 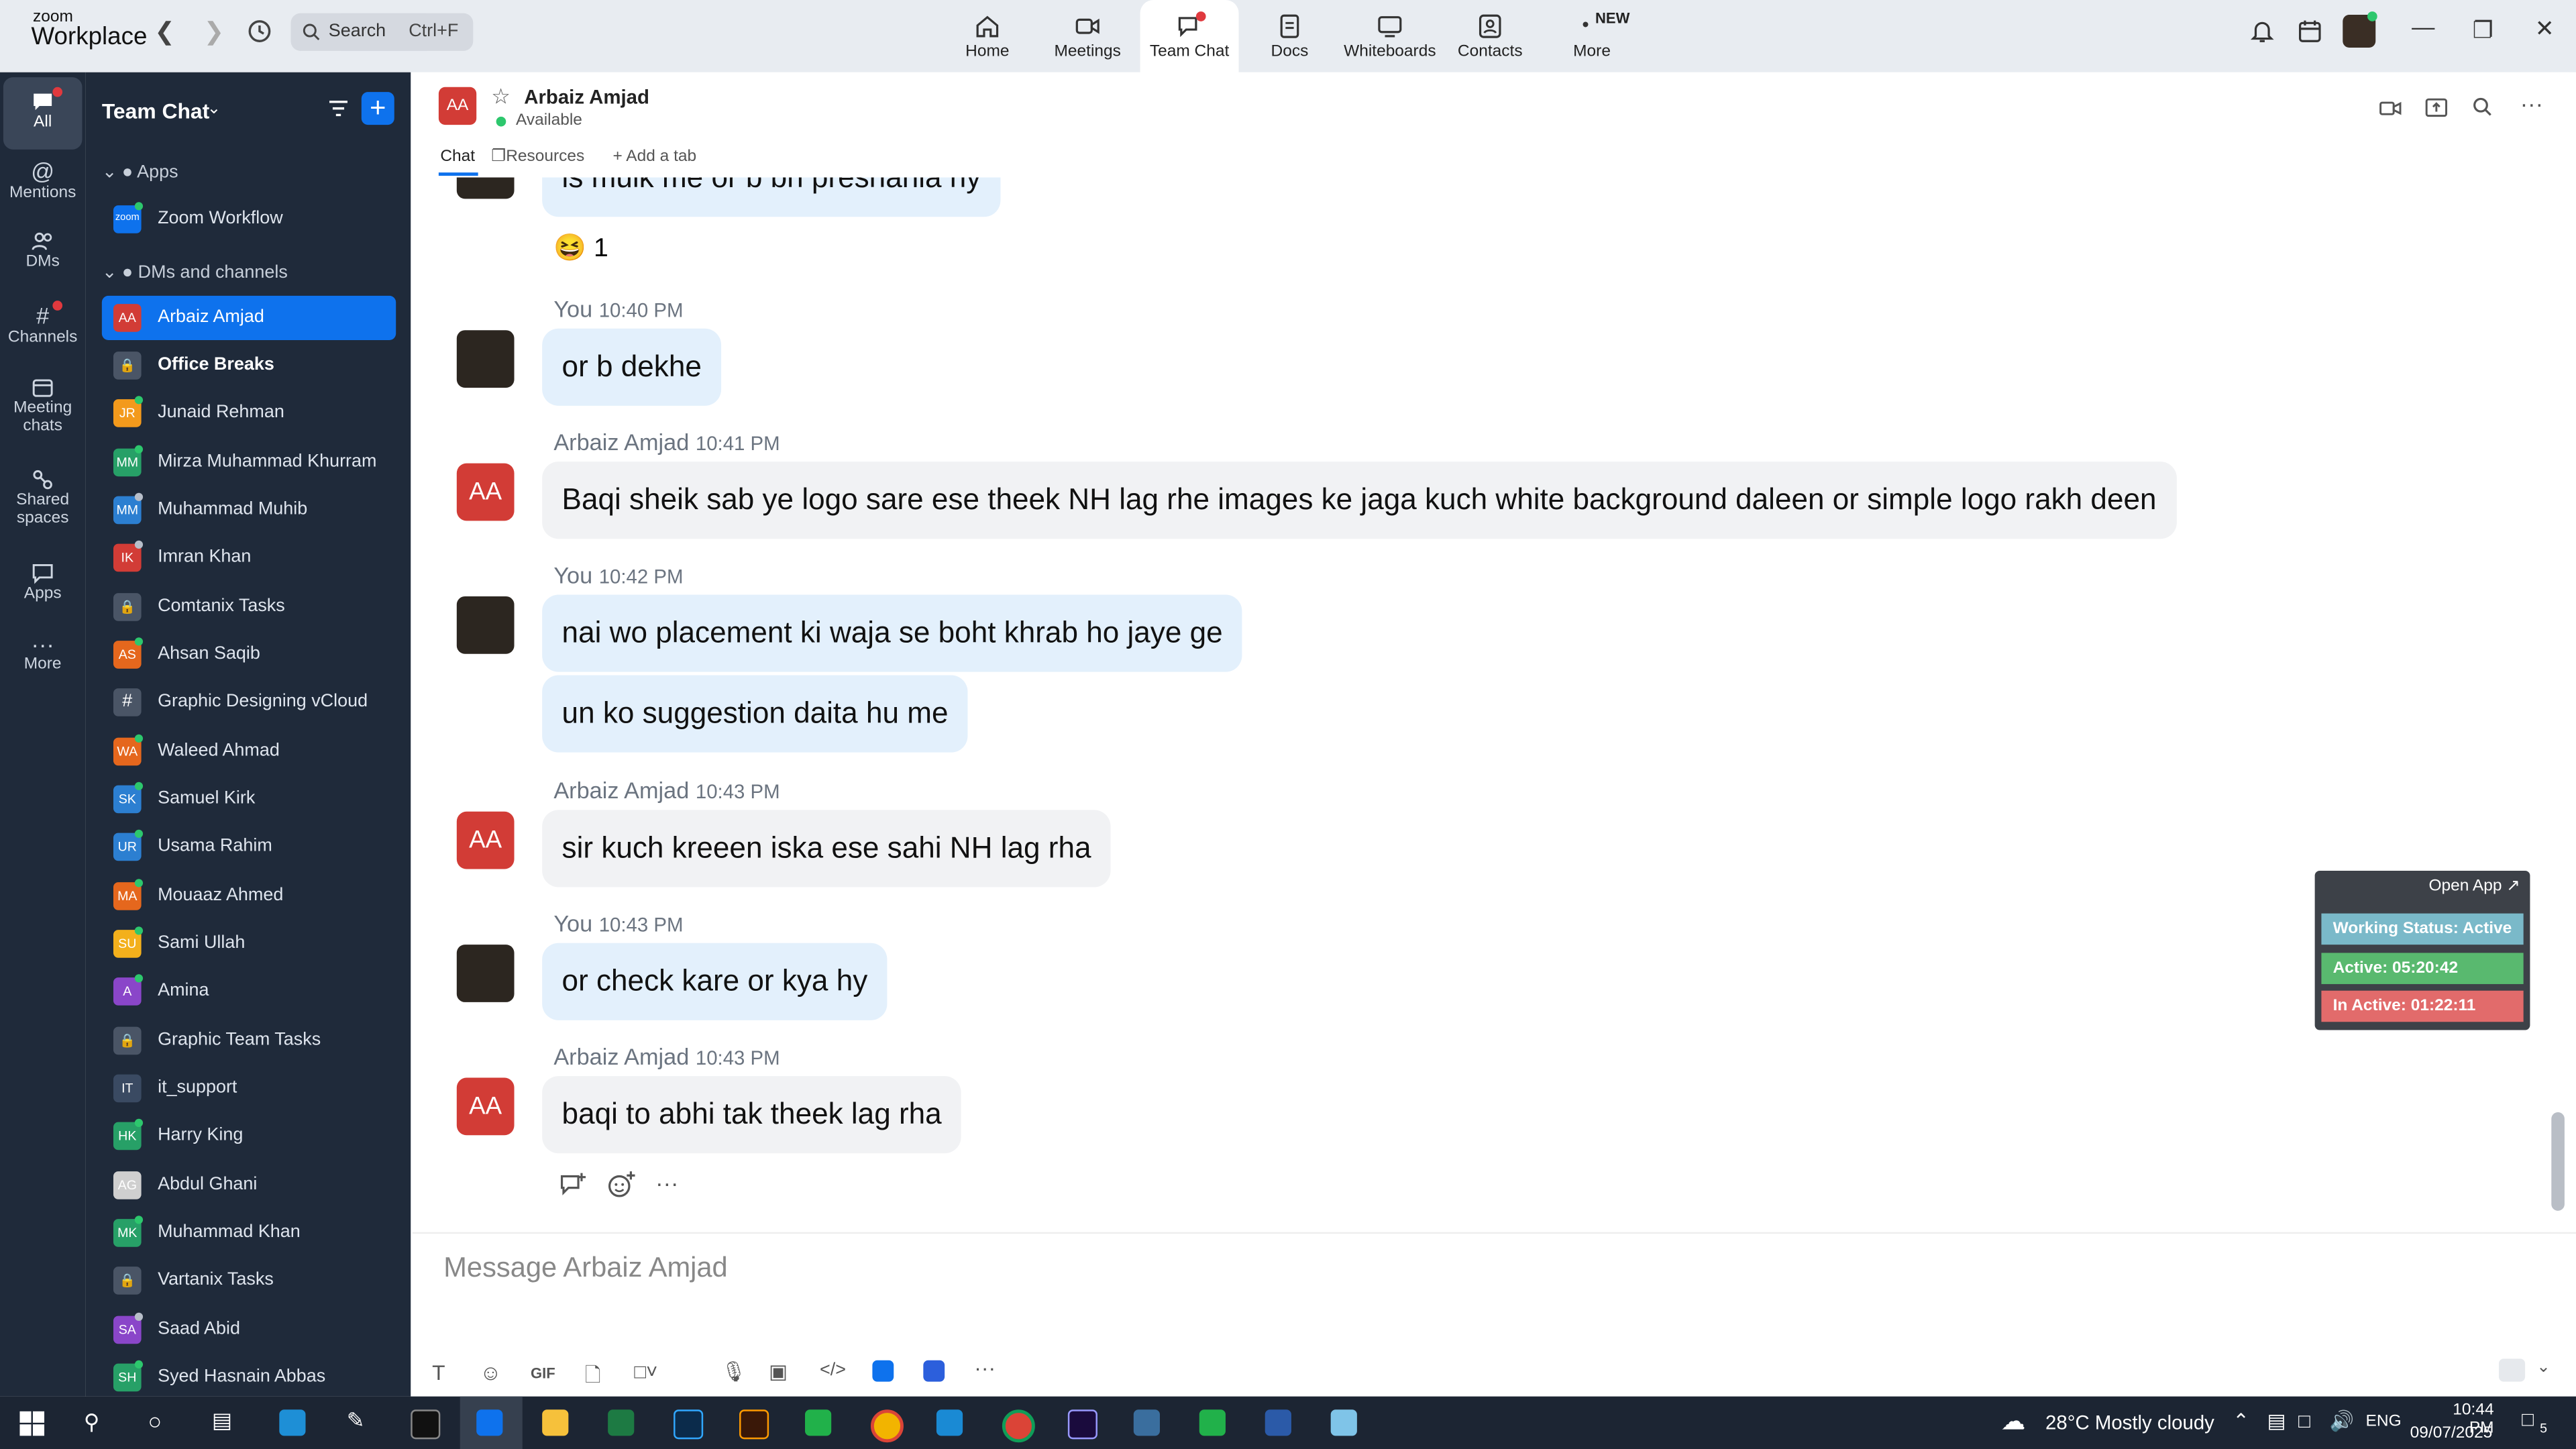 What do you see at coordinates (689, 1424) in the screenshot?
I see `photoshop-icon` at bounding box center [689, 1424].